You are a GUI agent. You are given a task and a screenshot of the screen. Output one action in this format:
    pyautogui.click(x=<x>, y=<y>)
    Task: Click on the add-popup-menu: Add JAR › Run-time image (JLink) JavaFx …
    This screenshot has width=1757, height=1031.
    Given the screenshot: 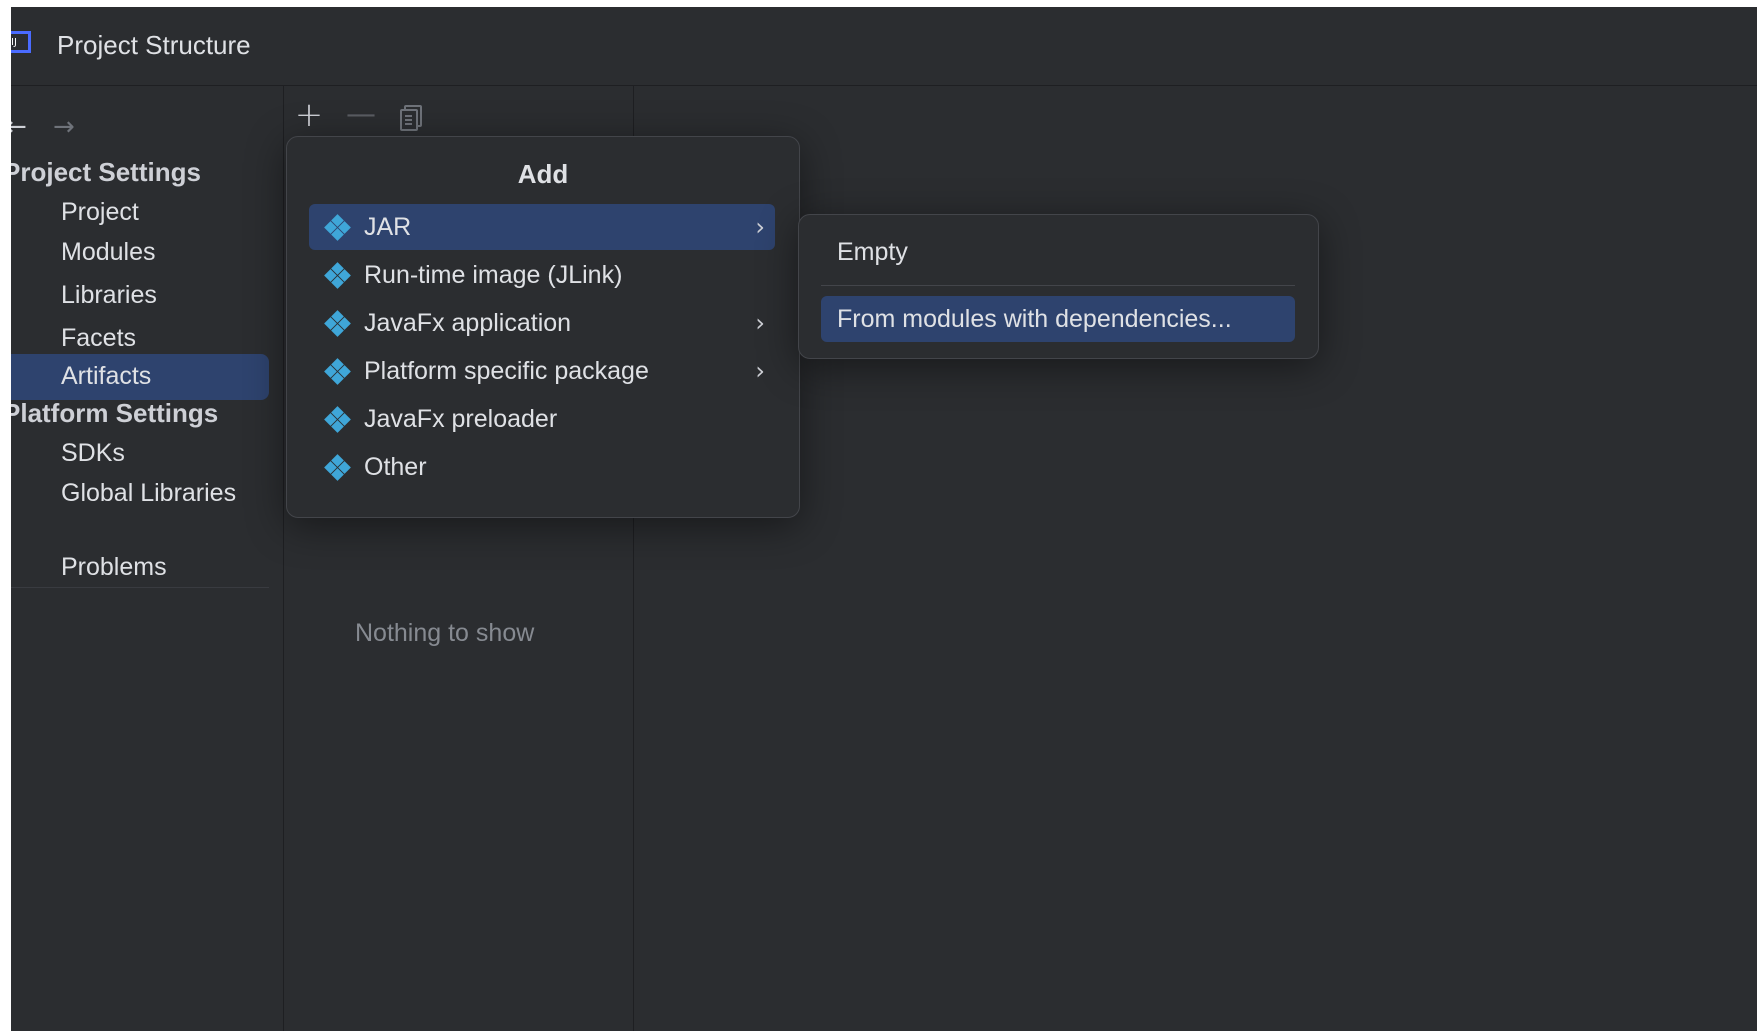 What is the action you would take?
    pyautogui.click(x=543, y=327)
    